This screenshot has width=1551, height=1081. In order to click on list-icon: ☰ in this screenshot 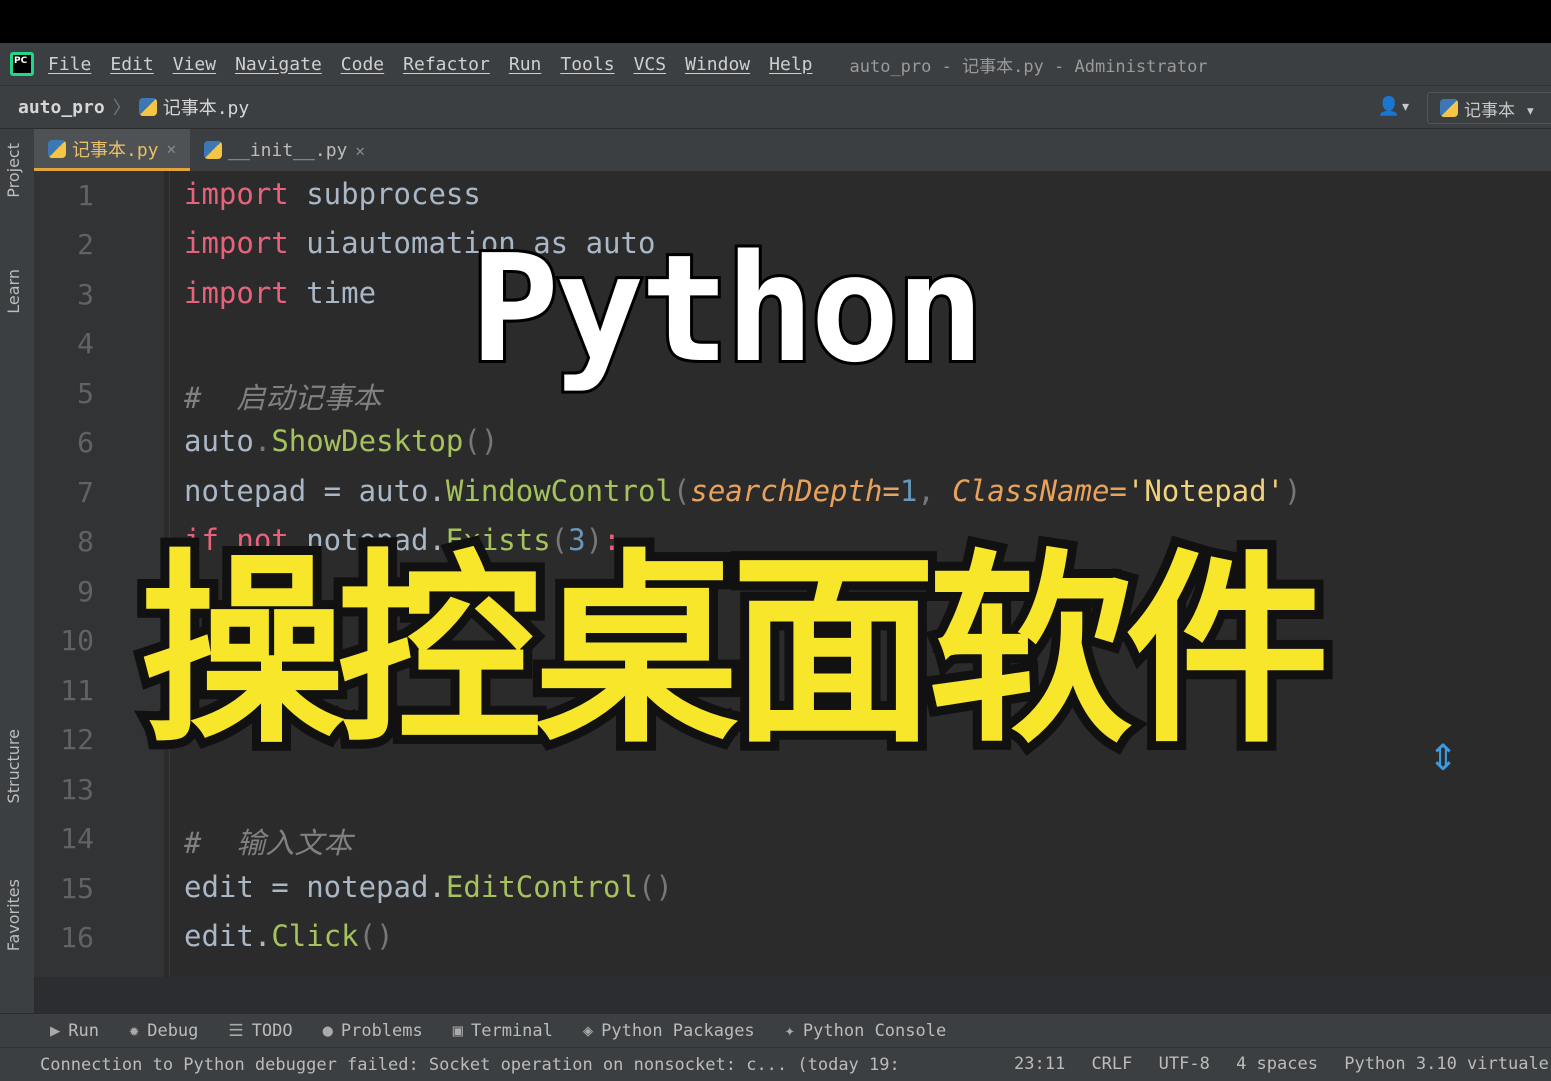, I will do `click(236, 1031)`.